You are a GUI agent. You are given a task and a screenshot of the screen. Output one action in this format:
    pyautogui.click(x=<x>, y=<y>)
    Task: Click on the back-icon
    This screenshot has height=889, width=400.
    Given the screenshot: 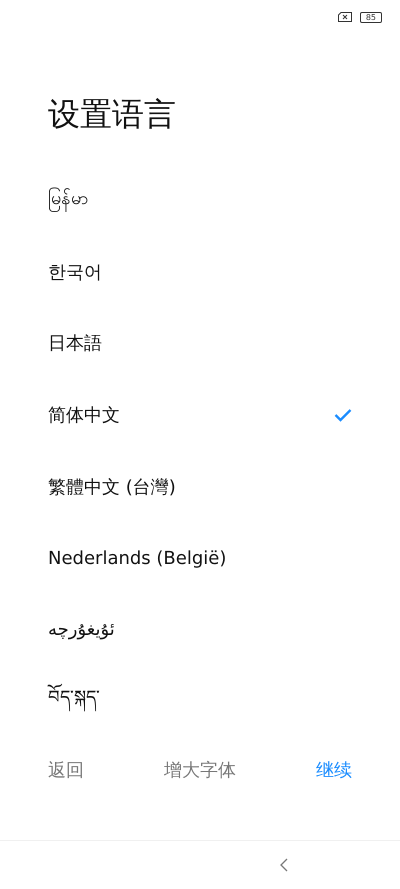 What is the action you would take?
    pyautogui.click(x=284, y=865)
    